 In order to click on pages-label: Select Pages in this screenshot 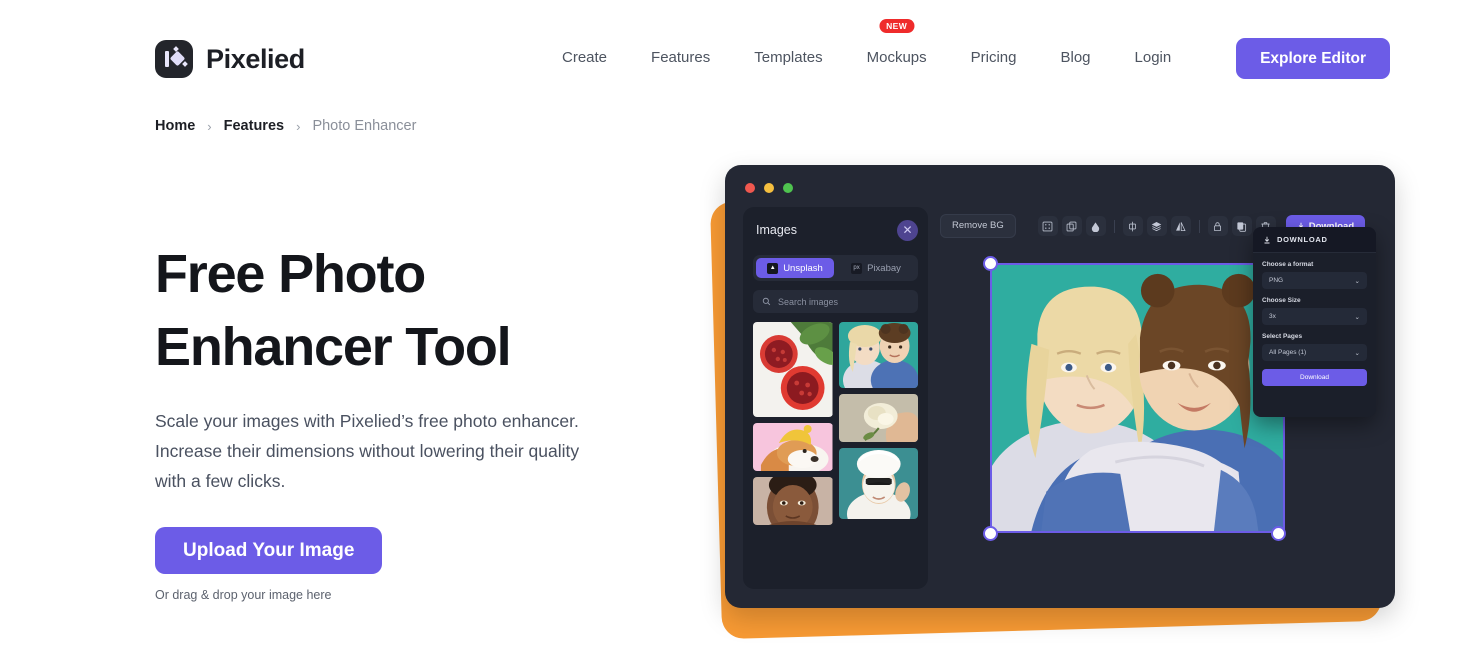, I will do `click(1282, 336)`.